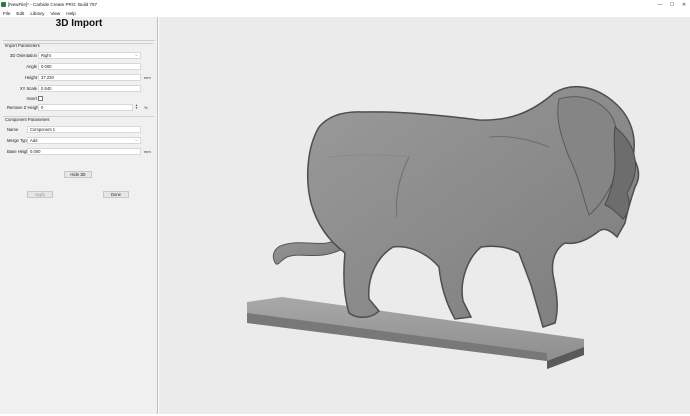  I want to click on angle-label: Angle, so click(31, 66).